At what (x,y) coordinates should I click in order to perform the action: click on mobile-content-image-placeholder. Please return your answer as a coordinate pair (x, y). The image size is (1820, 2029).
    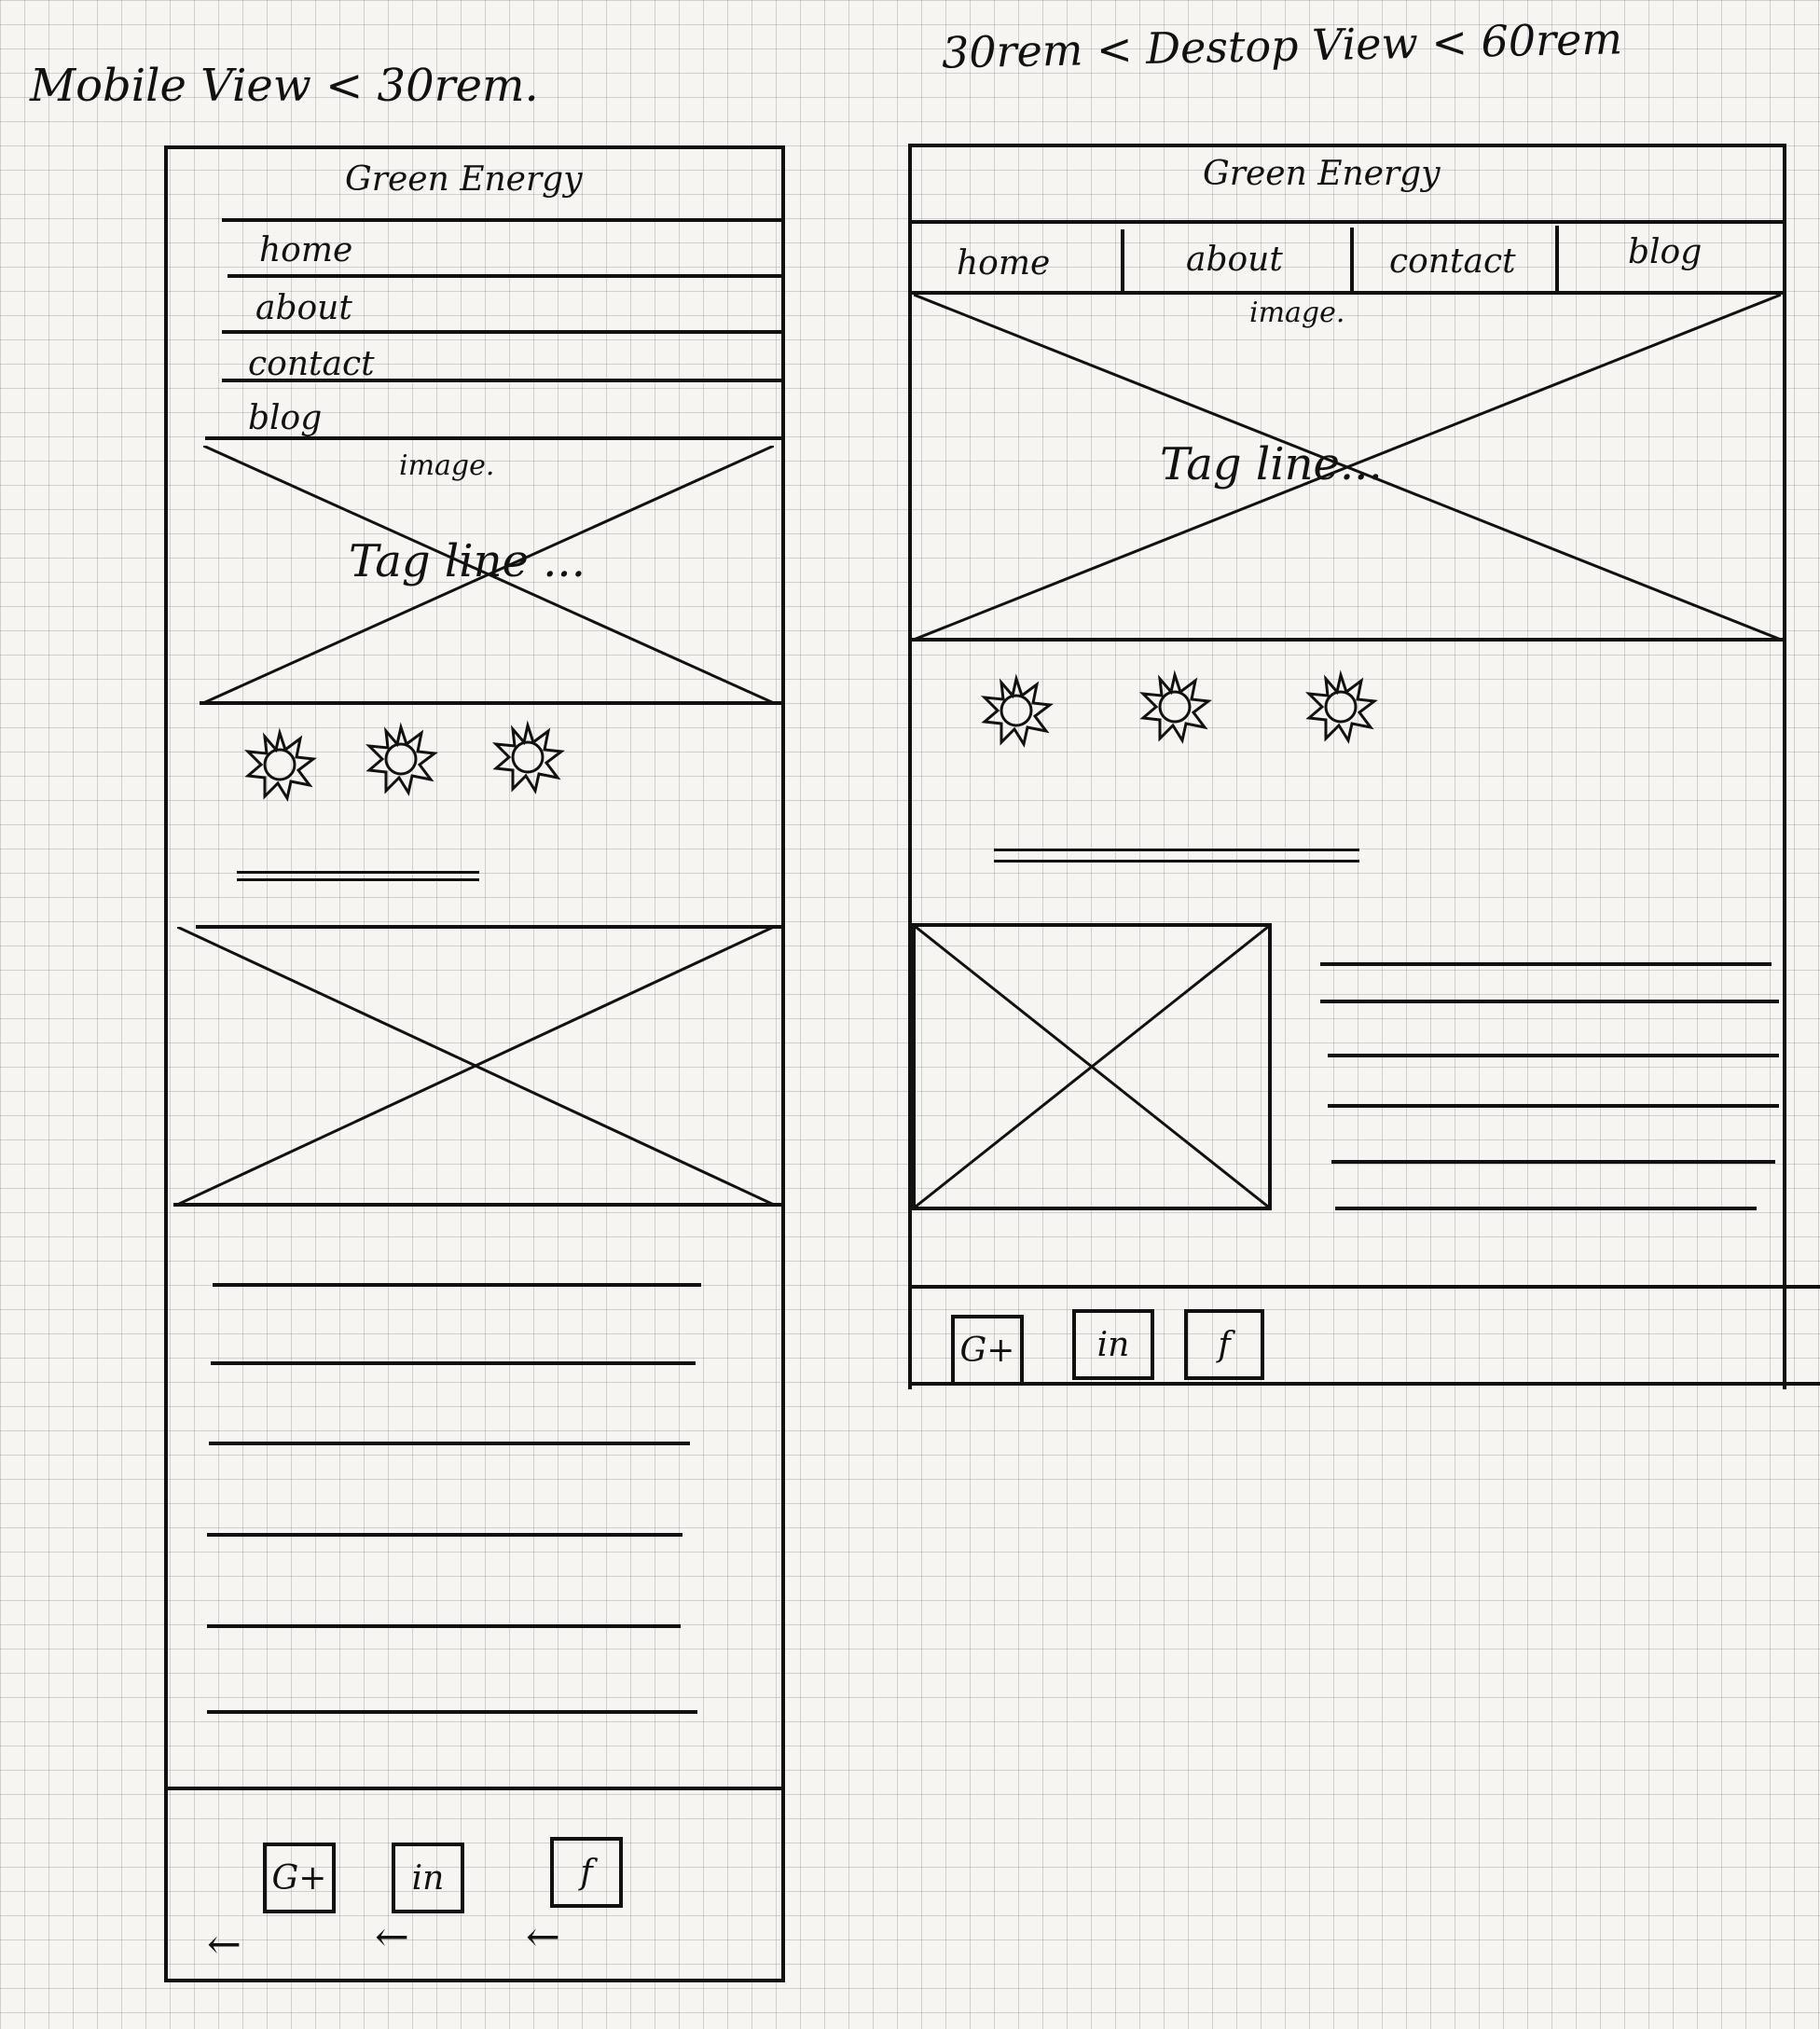
    Looking at the image, I should click on (475, 1066).